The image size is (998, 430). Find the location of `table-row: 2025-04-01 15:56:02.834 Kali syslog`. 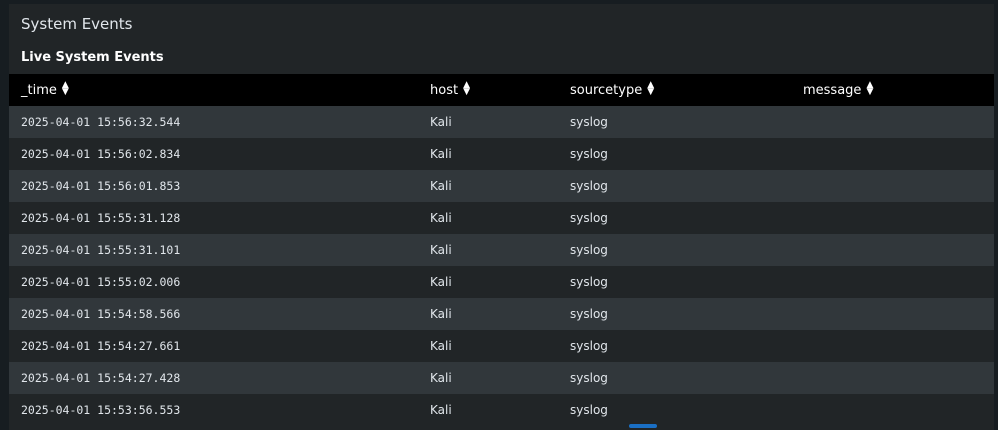

table-row: 2025-04-01 15:56:02.834 Kali syslog is located at coordinates (501, 154).